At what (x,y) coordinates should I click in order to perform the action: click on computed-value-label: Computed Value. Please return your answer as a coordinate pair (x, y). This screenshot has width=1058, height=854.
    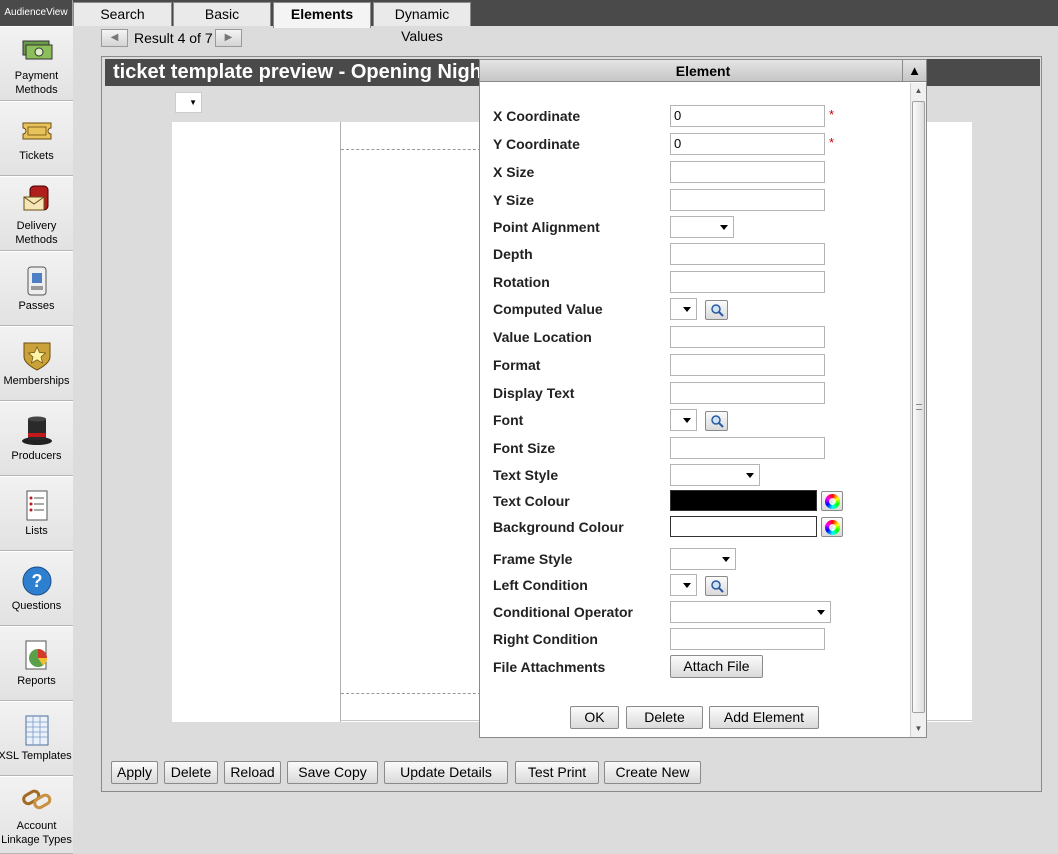
    Looking at the image, I should click on (548, 309).